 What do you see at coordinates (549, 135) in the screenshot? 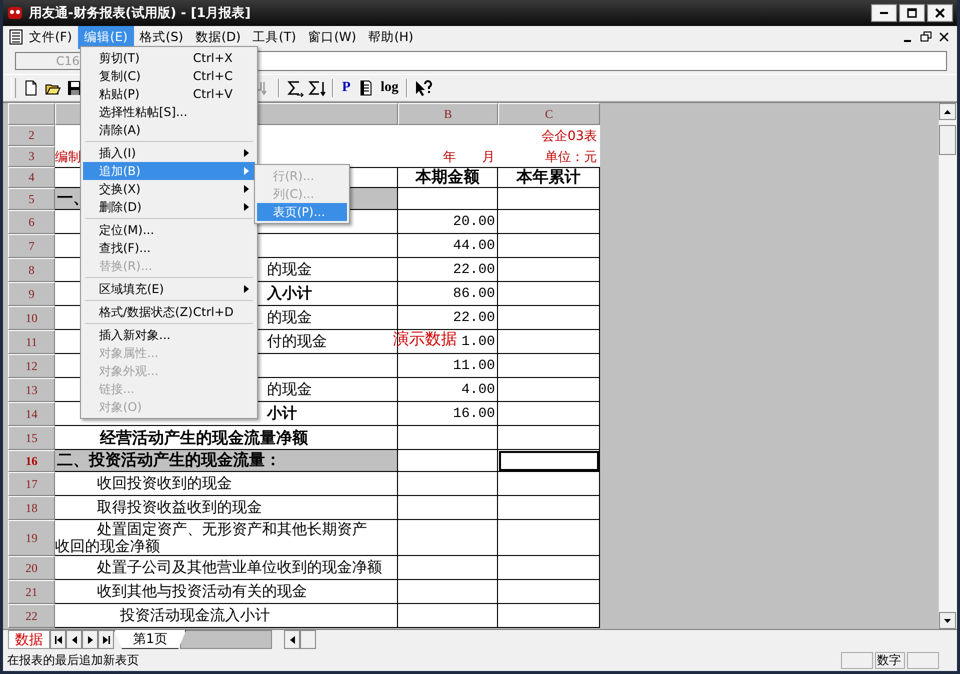
I see `table-cell: 会企03表` at bounding box center [549, 135].